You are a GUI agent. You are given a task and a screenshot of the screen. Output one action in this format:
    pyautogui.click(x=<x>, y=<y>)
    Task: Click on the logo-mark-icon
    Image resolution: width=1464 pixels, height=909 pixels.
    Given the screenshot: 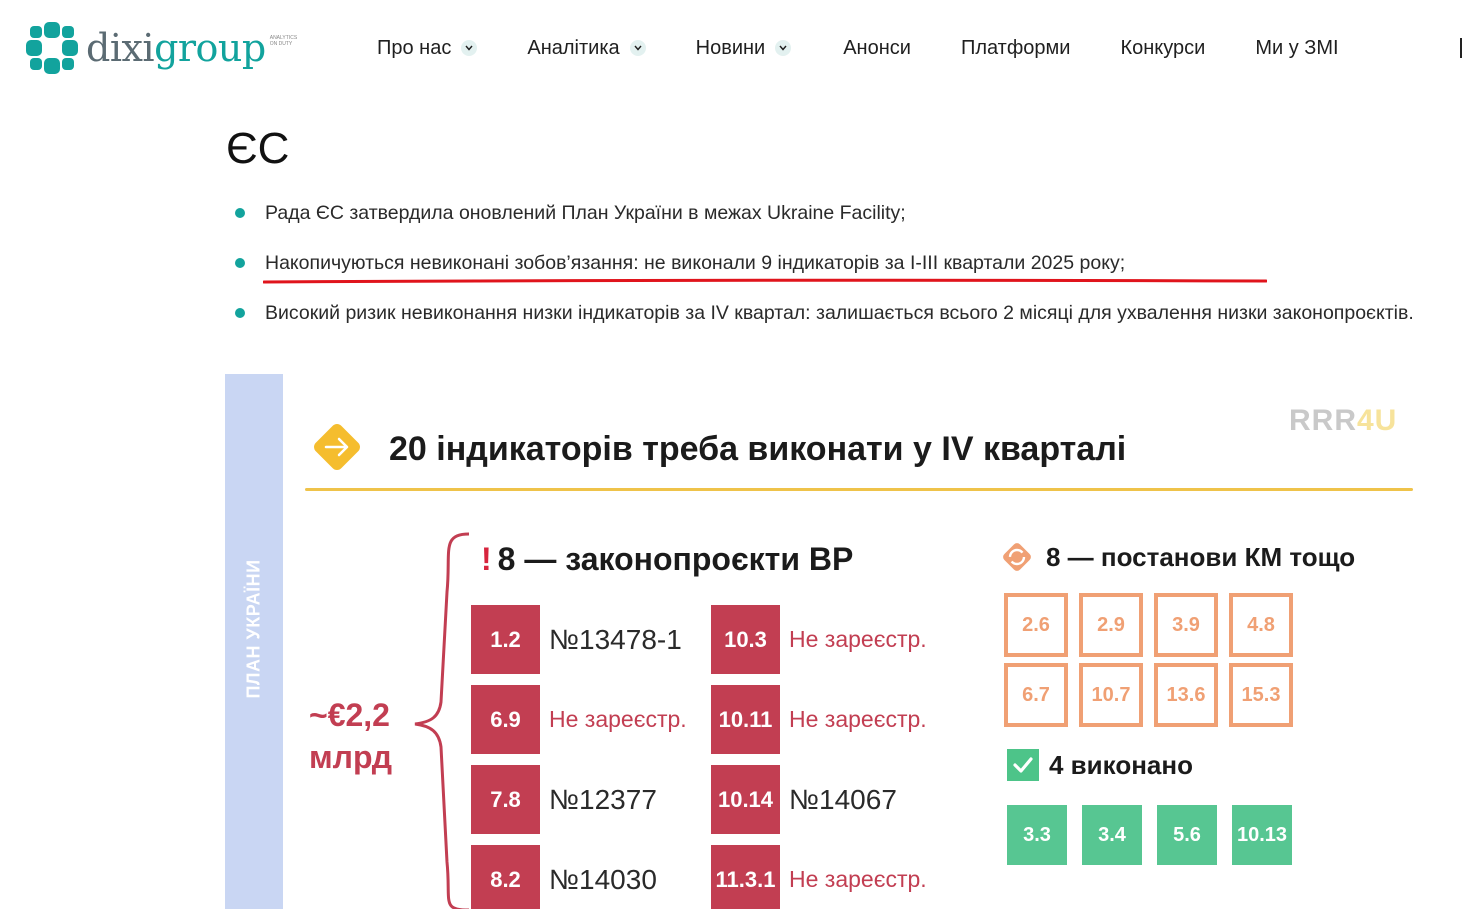 What is the action you would take?
    pyautogui.click(x=52, y=48)
    